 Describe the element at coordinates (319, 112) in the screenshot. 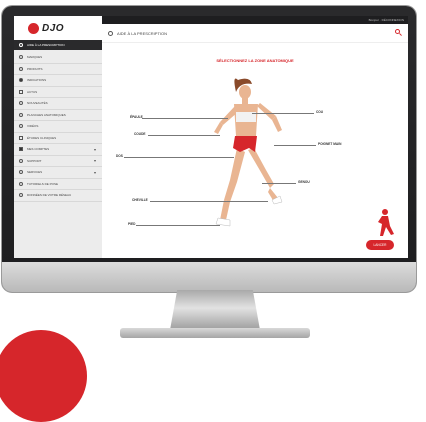

I see `zone-label-cou: COU` at that location.